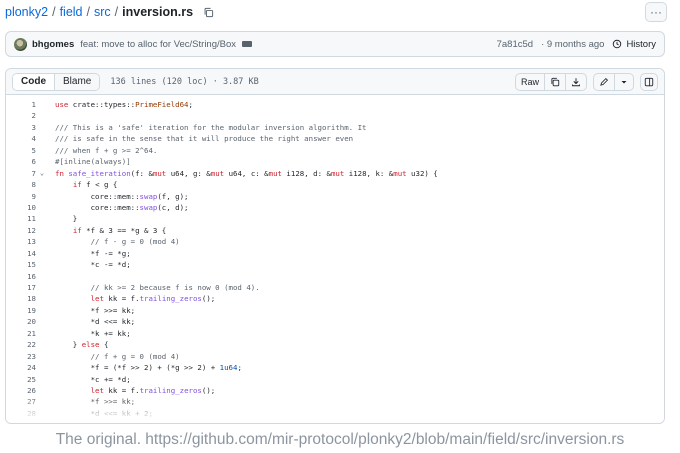 The height and width of the screenshot is (453, 680). What do you see at coordinates (21, 230) in the screenshot?
I see `line-number: 12` at bounding box center [21, 230].